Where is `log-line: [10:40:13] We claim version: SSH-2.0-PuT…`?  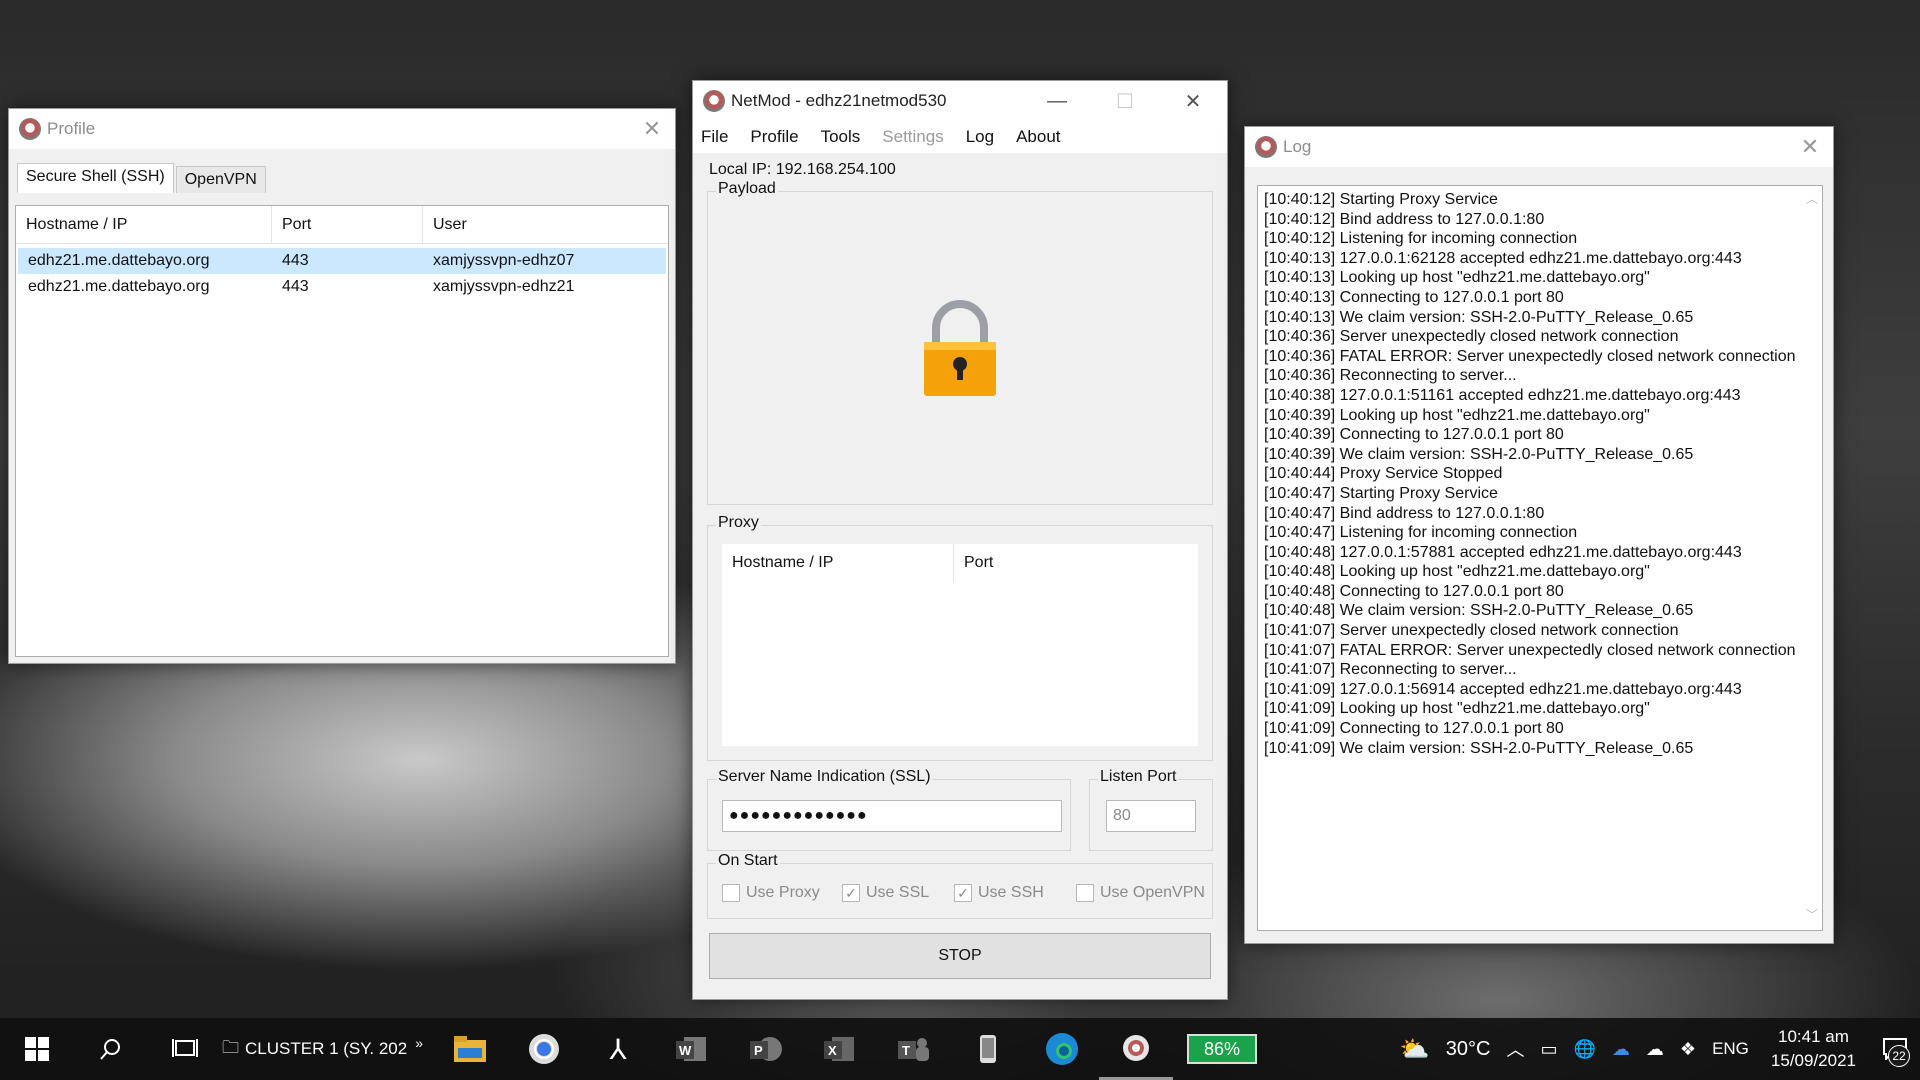 log-line: [10:40:13] We claim version: SSH-2.0-PuT… is located at coordinates (1479, 317).